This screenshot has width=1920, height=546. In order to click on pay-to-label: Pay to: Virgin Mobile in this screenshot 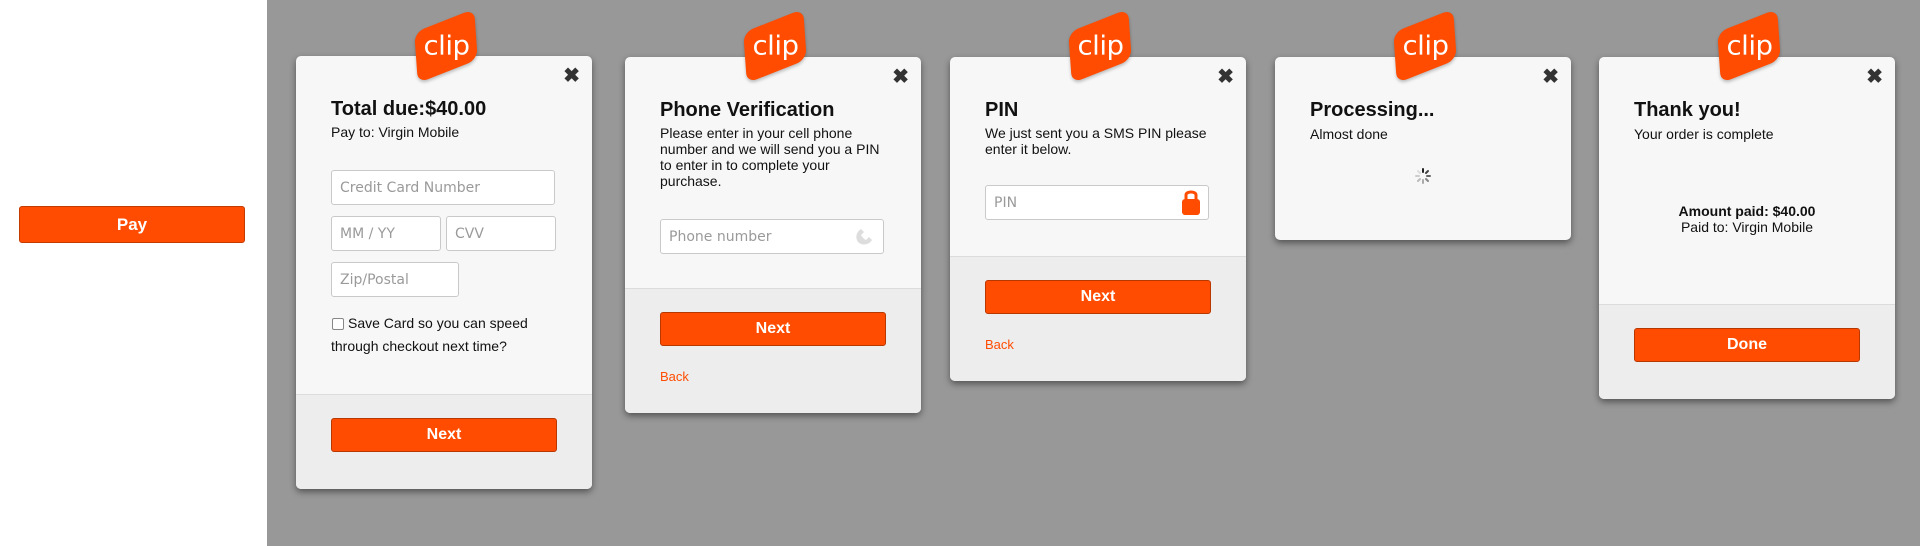, I will do `click(395, 132)`.